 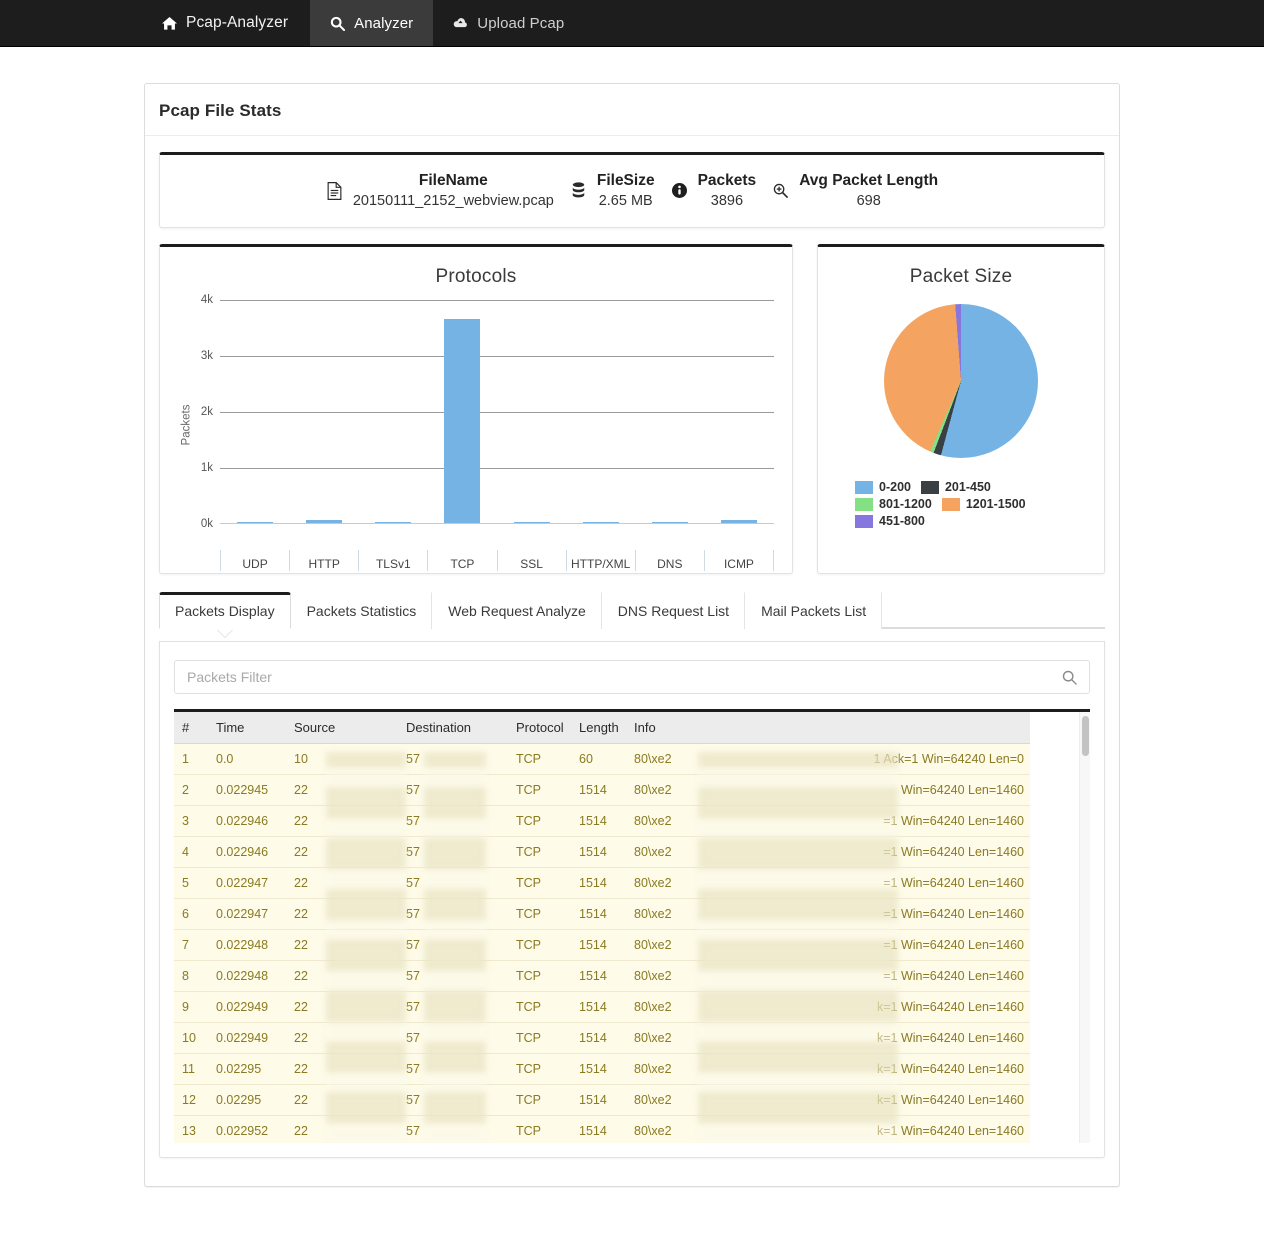 I want to click on packet-size-plot-area: 0-200 201-450 801-1200 1201-1500 451-800, so click(x=961, y=415).